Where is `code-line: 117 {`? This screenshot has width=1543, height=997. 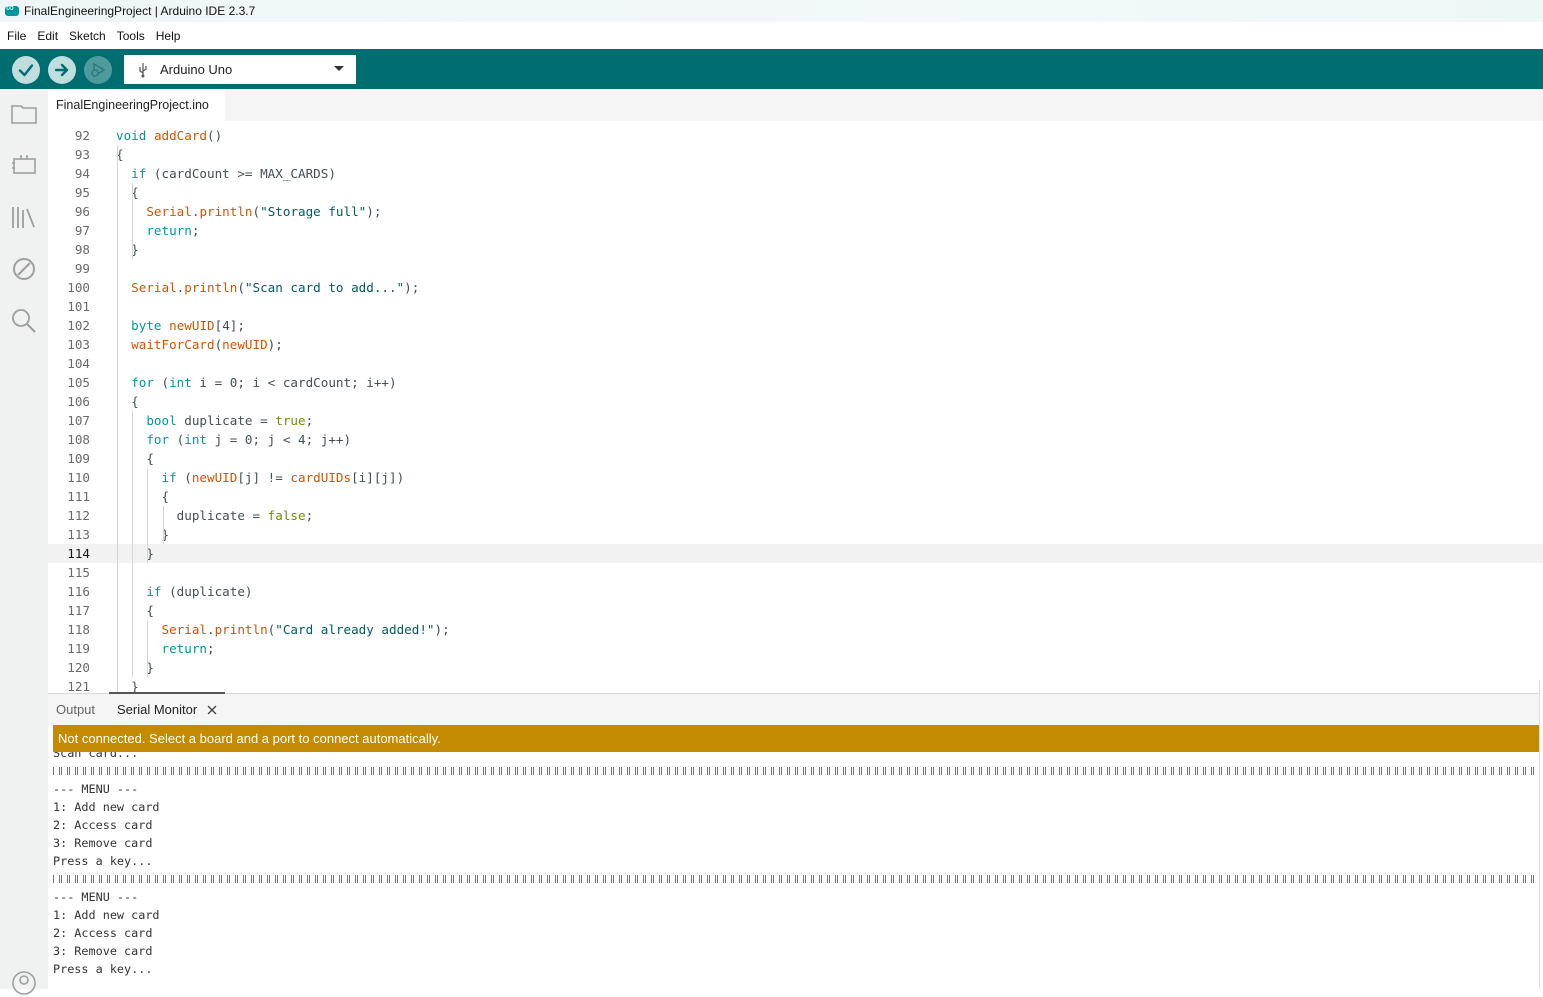 code-line: 117 { is located at coordinates (795, 610).